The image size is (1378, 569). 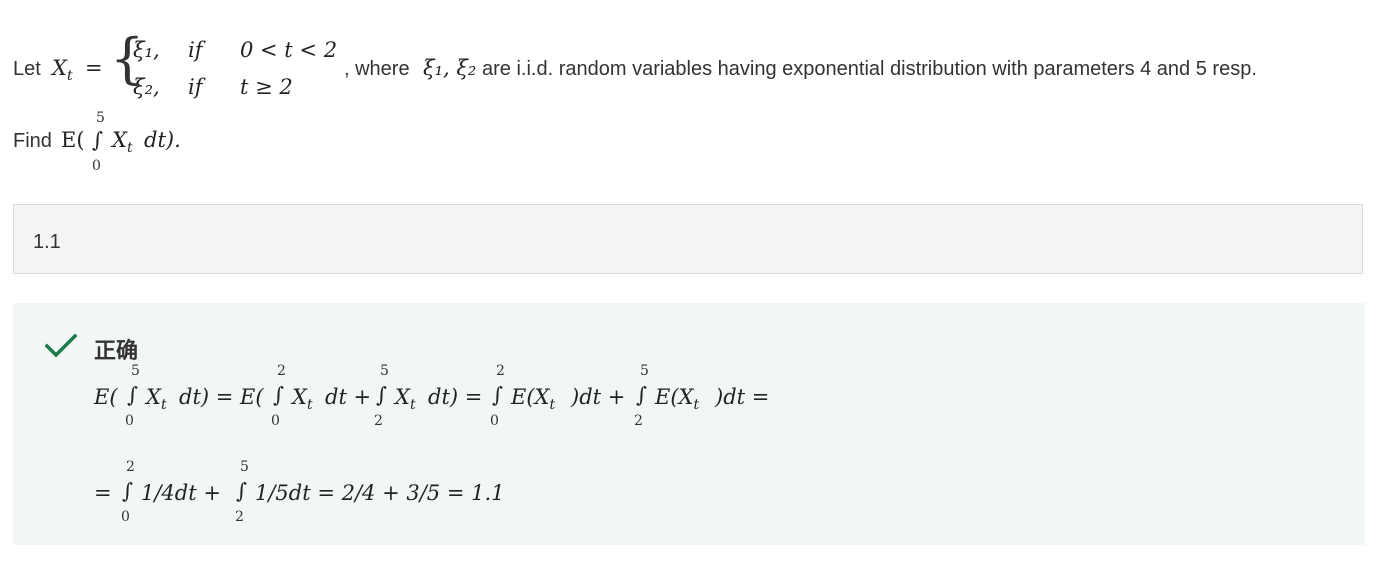 What do you see at coordinates (677, 399) in the screenshot?
I see `l1-t10: E(Xt` at bounding box center [677, 399].